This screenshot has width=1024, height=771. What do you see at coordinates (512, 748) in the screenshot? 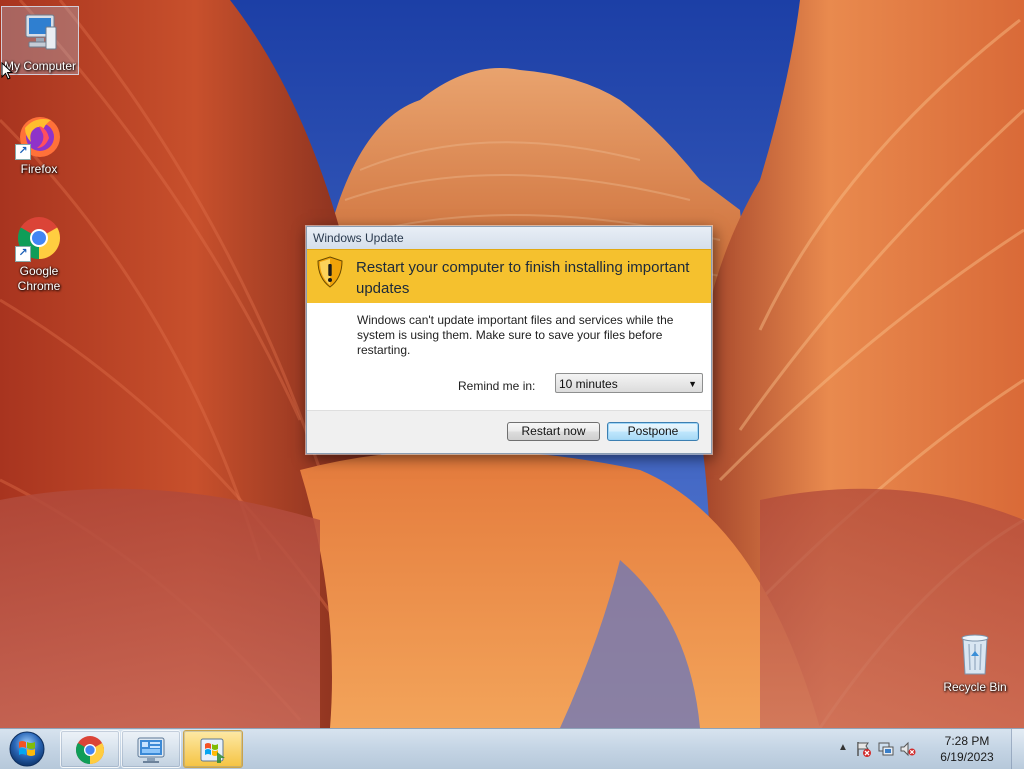
I see `taskbar: ▲ 7:28 PM 6/19/2023` at bounding box center [512, 748].